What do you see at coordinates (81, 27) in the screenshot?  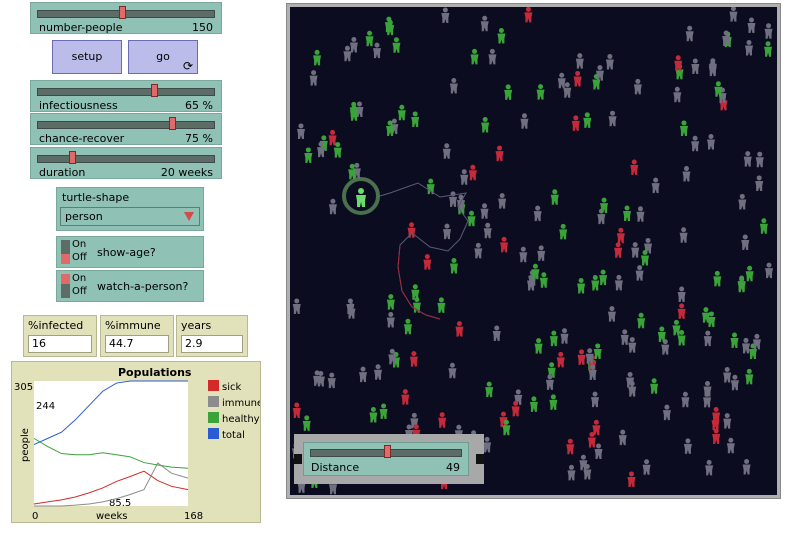 I see `slider-label: number-people` at bounding box center [81, 27].